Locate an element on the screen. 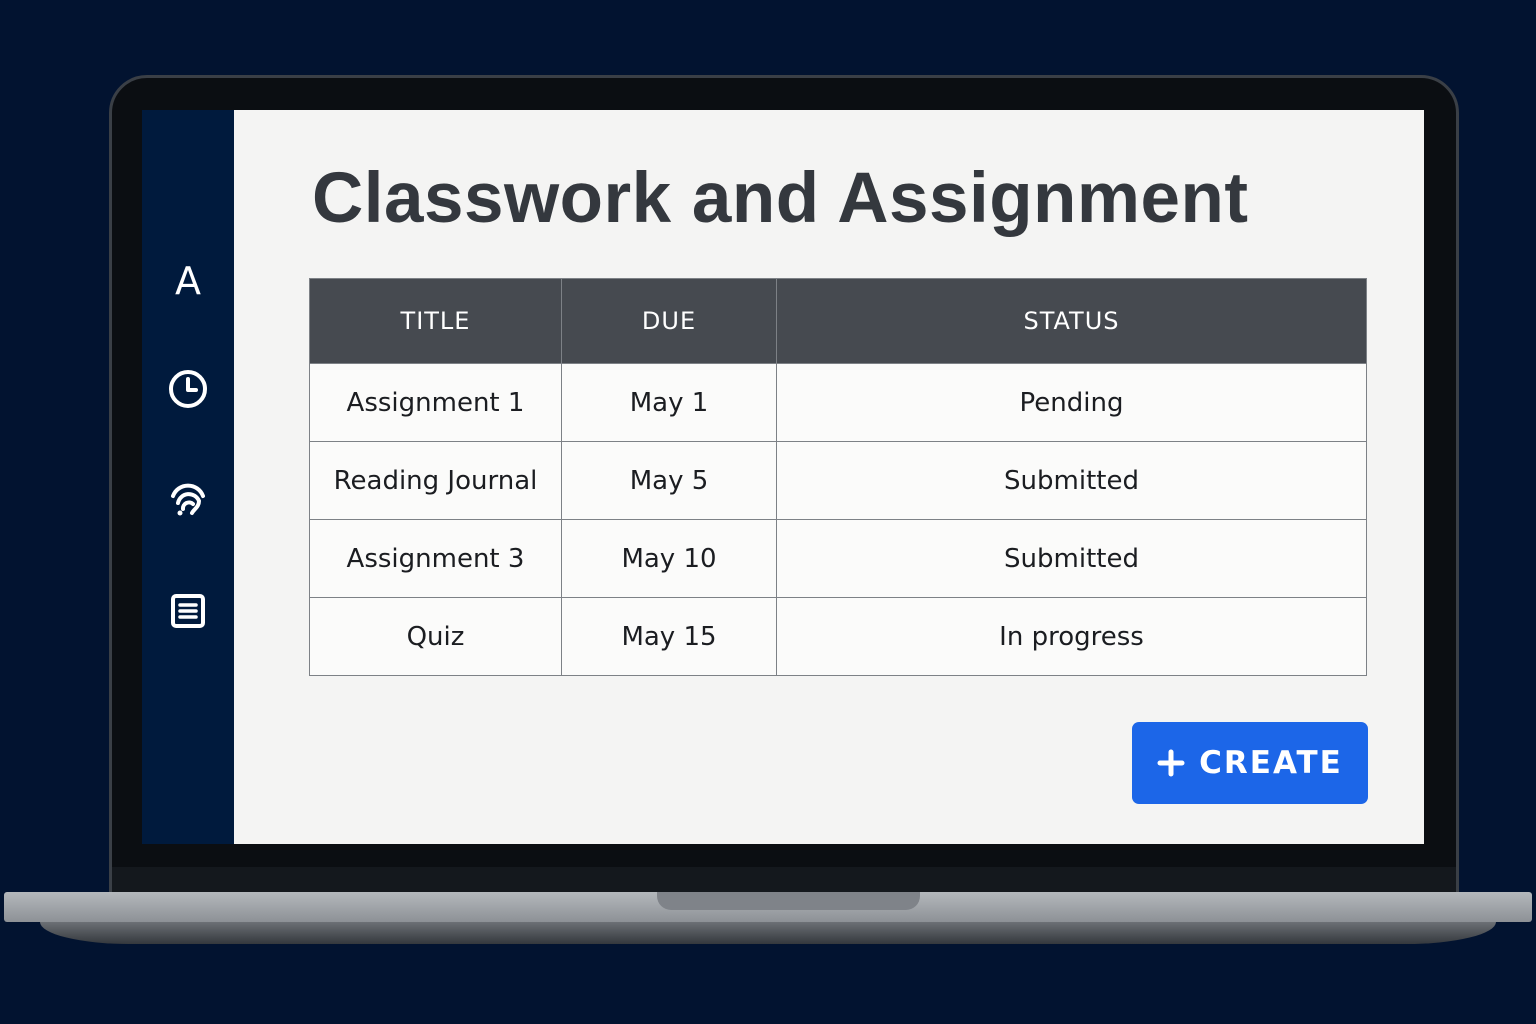  laptop-base-underside is located at coordinates (768, 933).